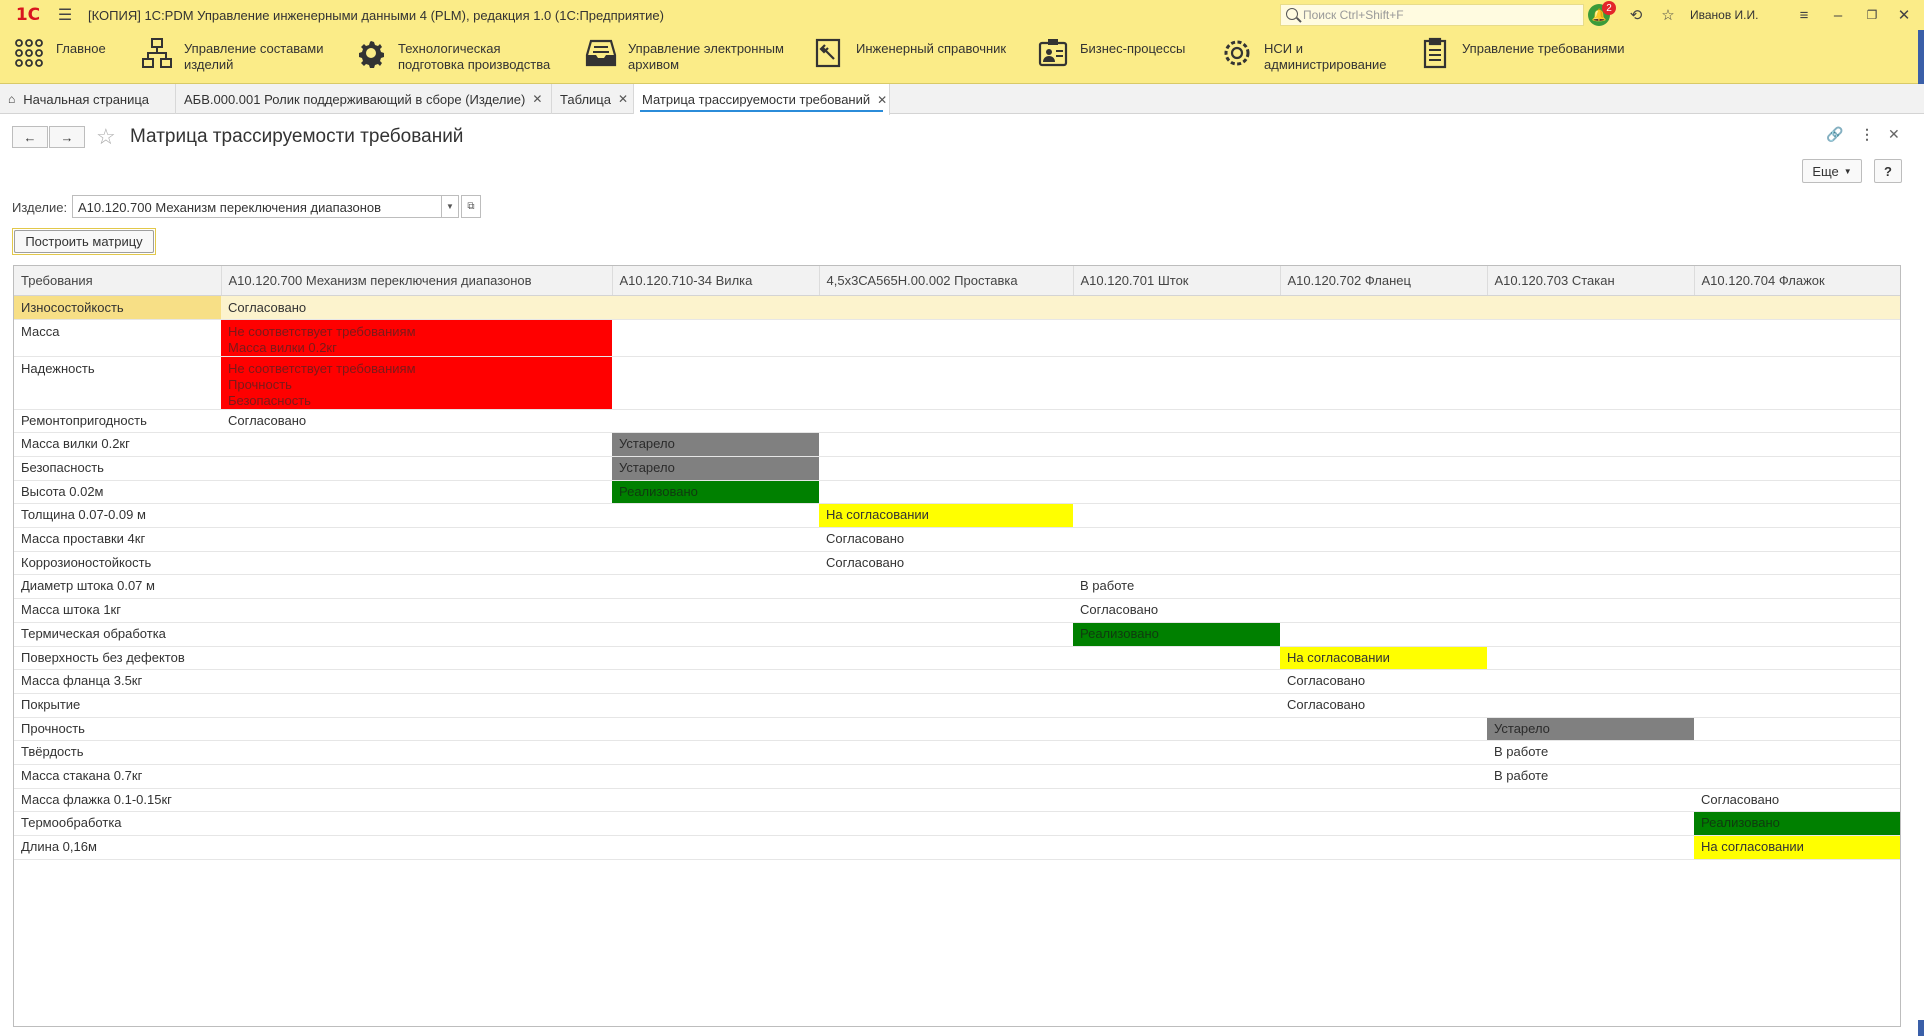 The height and width of the screenshot is (1036, 1924). Describe the element at coordinates (59, 57) in the screenshot. I see `section-main: Главное` at that location.